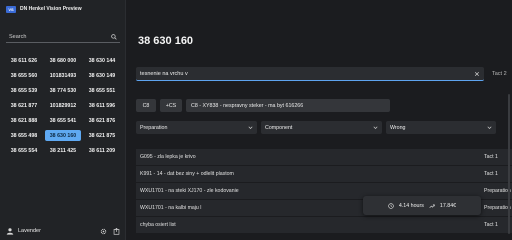  What do you see at coordinates (63, 90) in the screenshot?
I see `sidebar-item: 38 774 530` at bounding box center [63, 90].